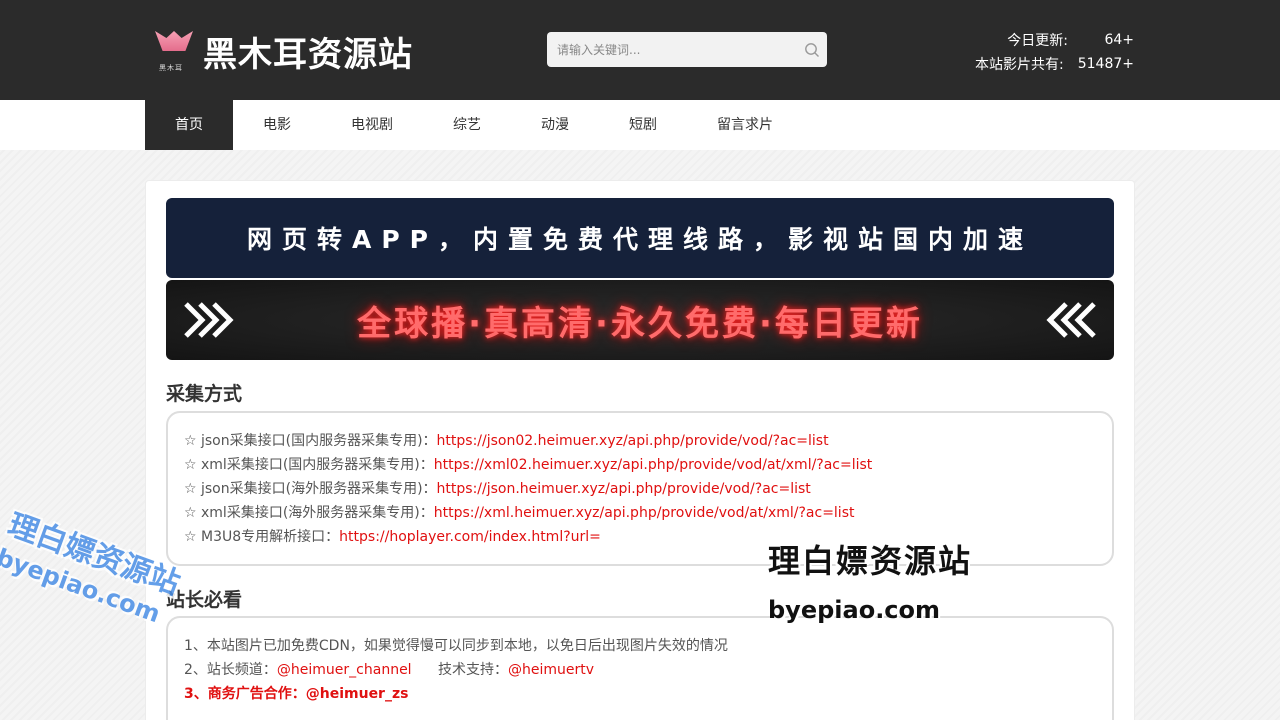 This screenshot has height=720, width=1280. I want to click on search-icon, so click(812, 49).